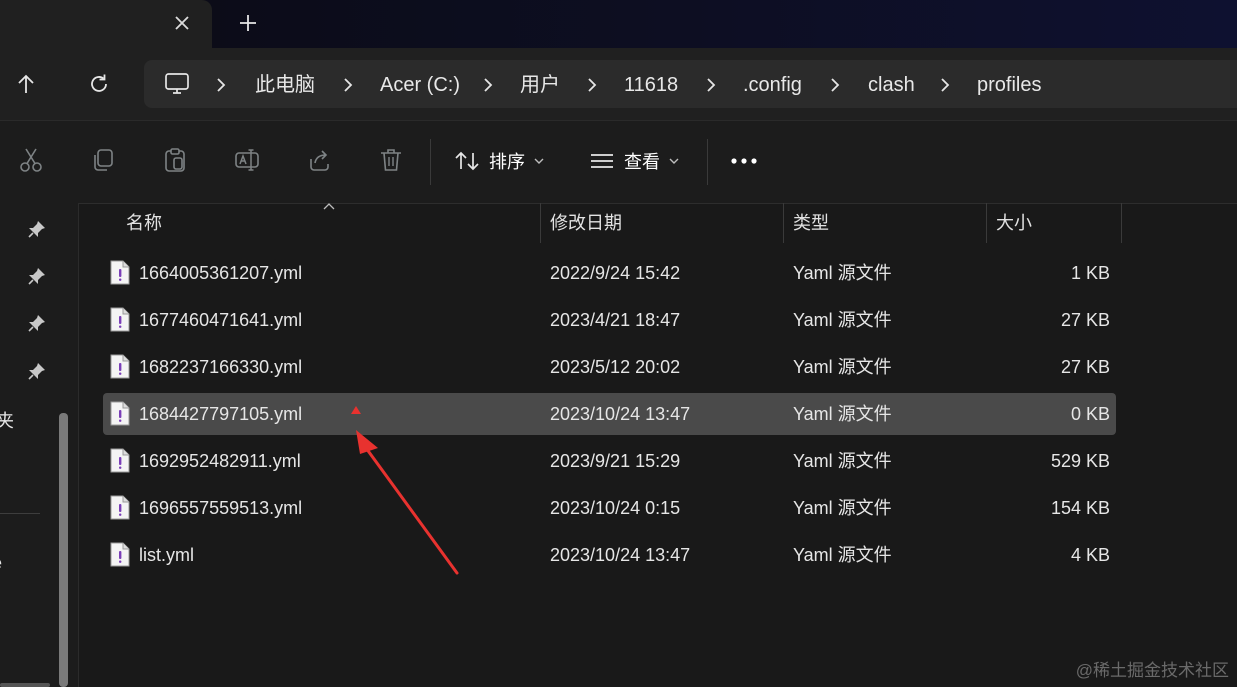  I want to click on more-options-icon, so click(744, 161).